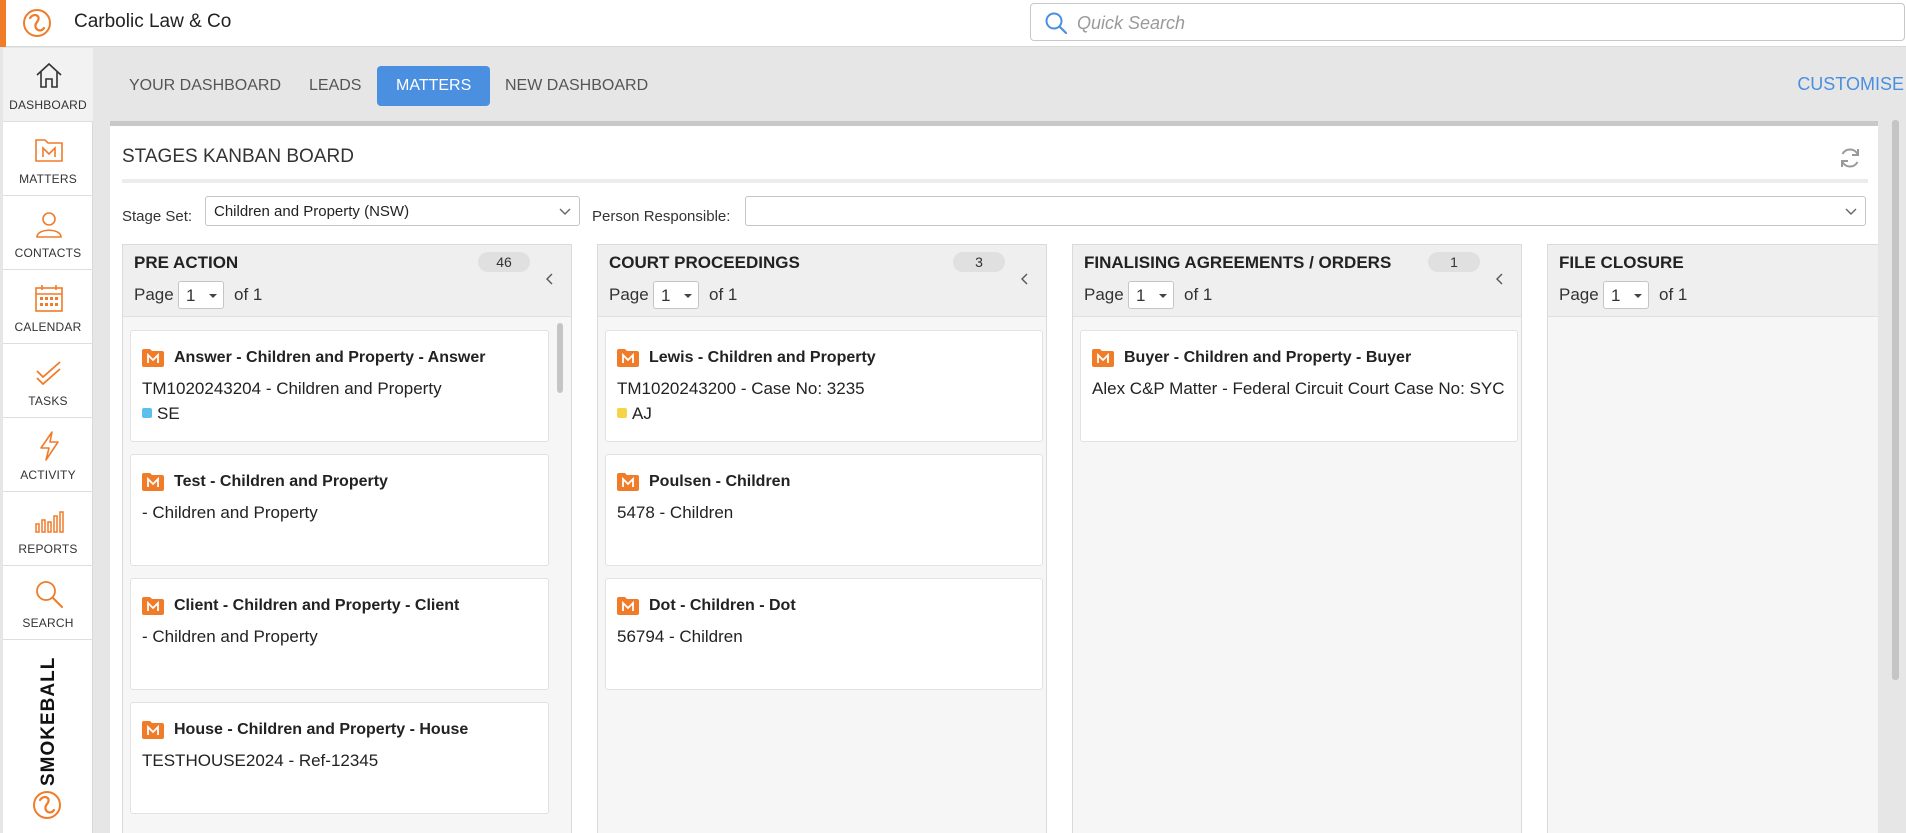  Describe the element at coordinates (504, 262) in the screenshot. I see `column-count-badge: 46` at that location.